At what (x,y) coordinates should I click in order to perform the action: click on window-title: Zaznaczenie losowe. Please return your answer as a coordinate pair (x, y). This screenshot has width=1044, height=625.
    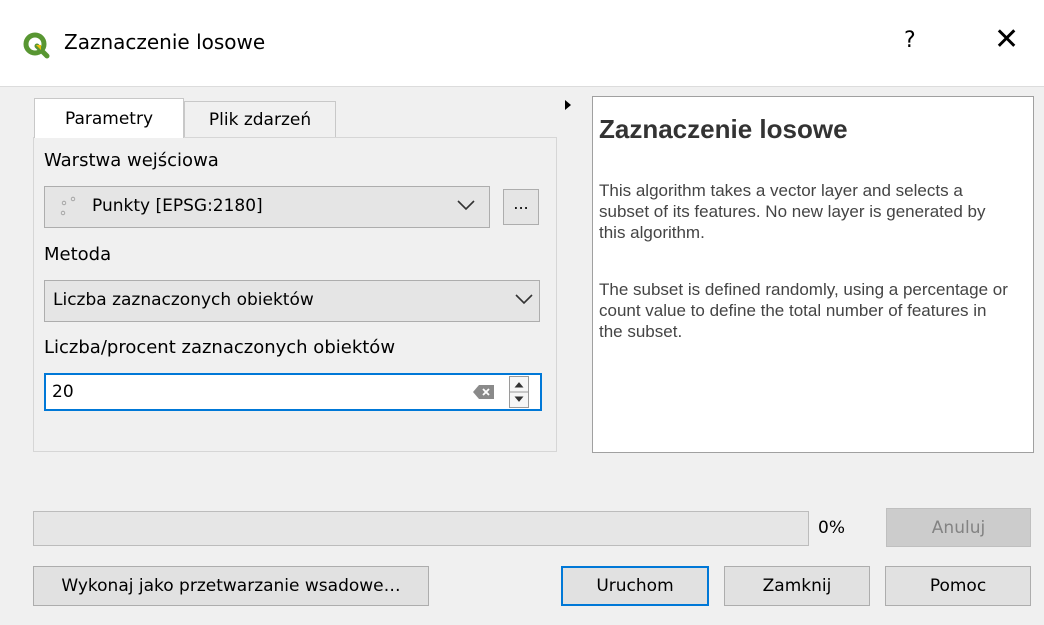
    Looking at the image, I should click on (165, 42).